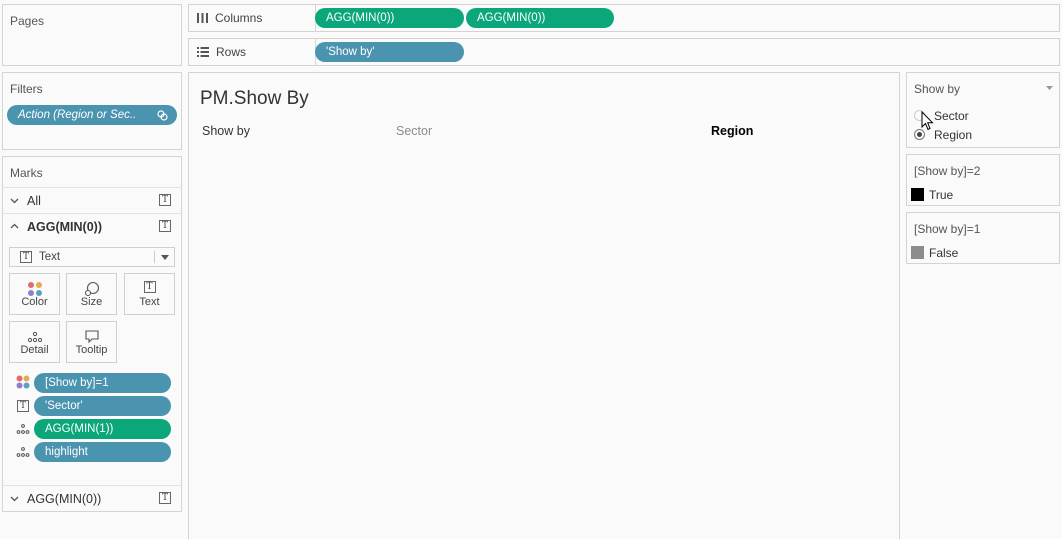  What do you see at coordinates (917, 252) in the screenshot?
I see `legend-false-swatch` at bounding box center [917, 252].